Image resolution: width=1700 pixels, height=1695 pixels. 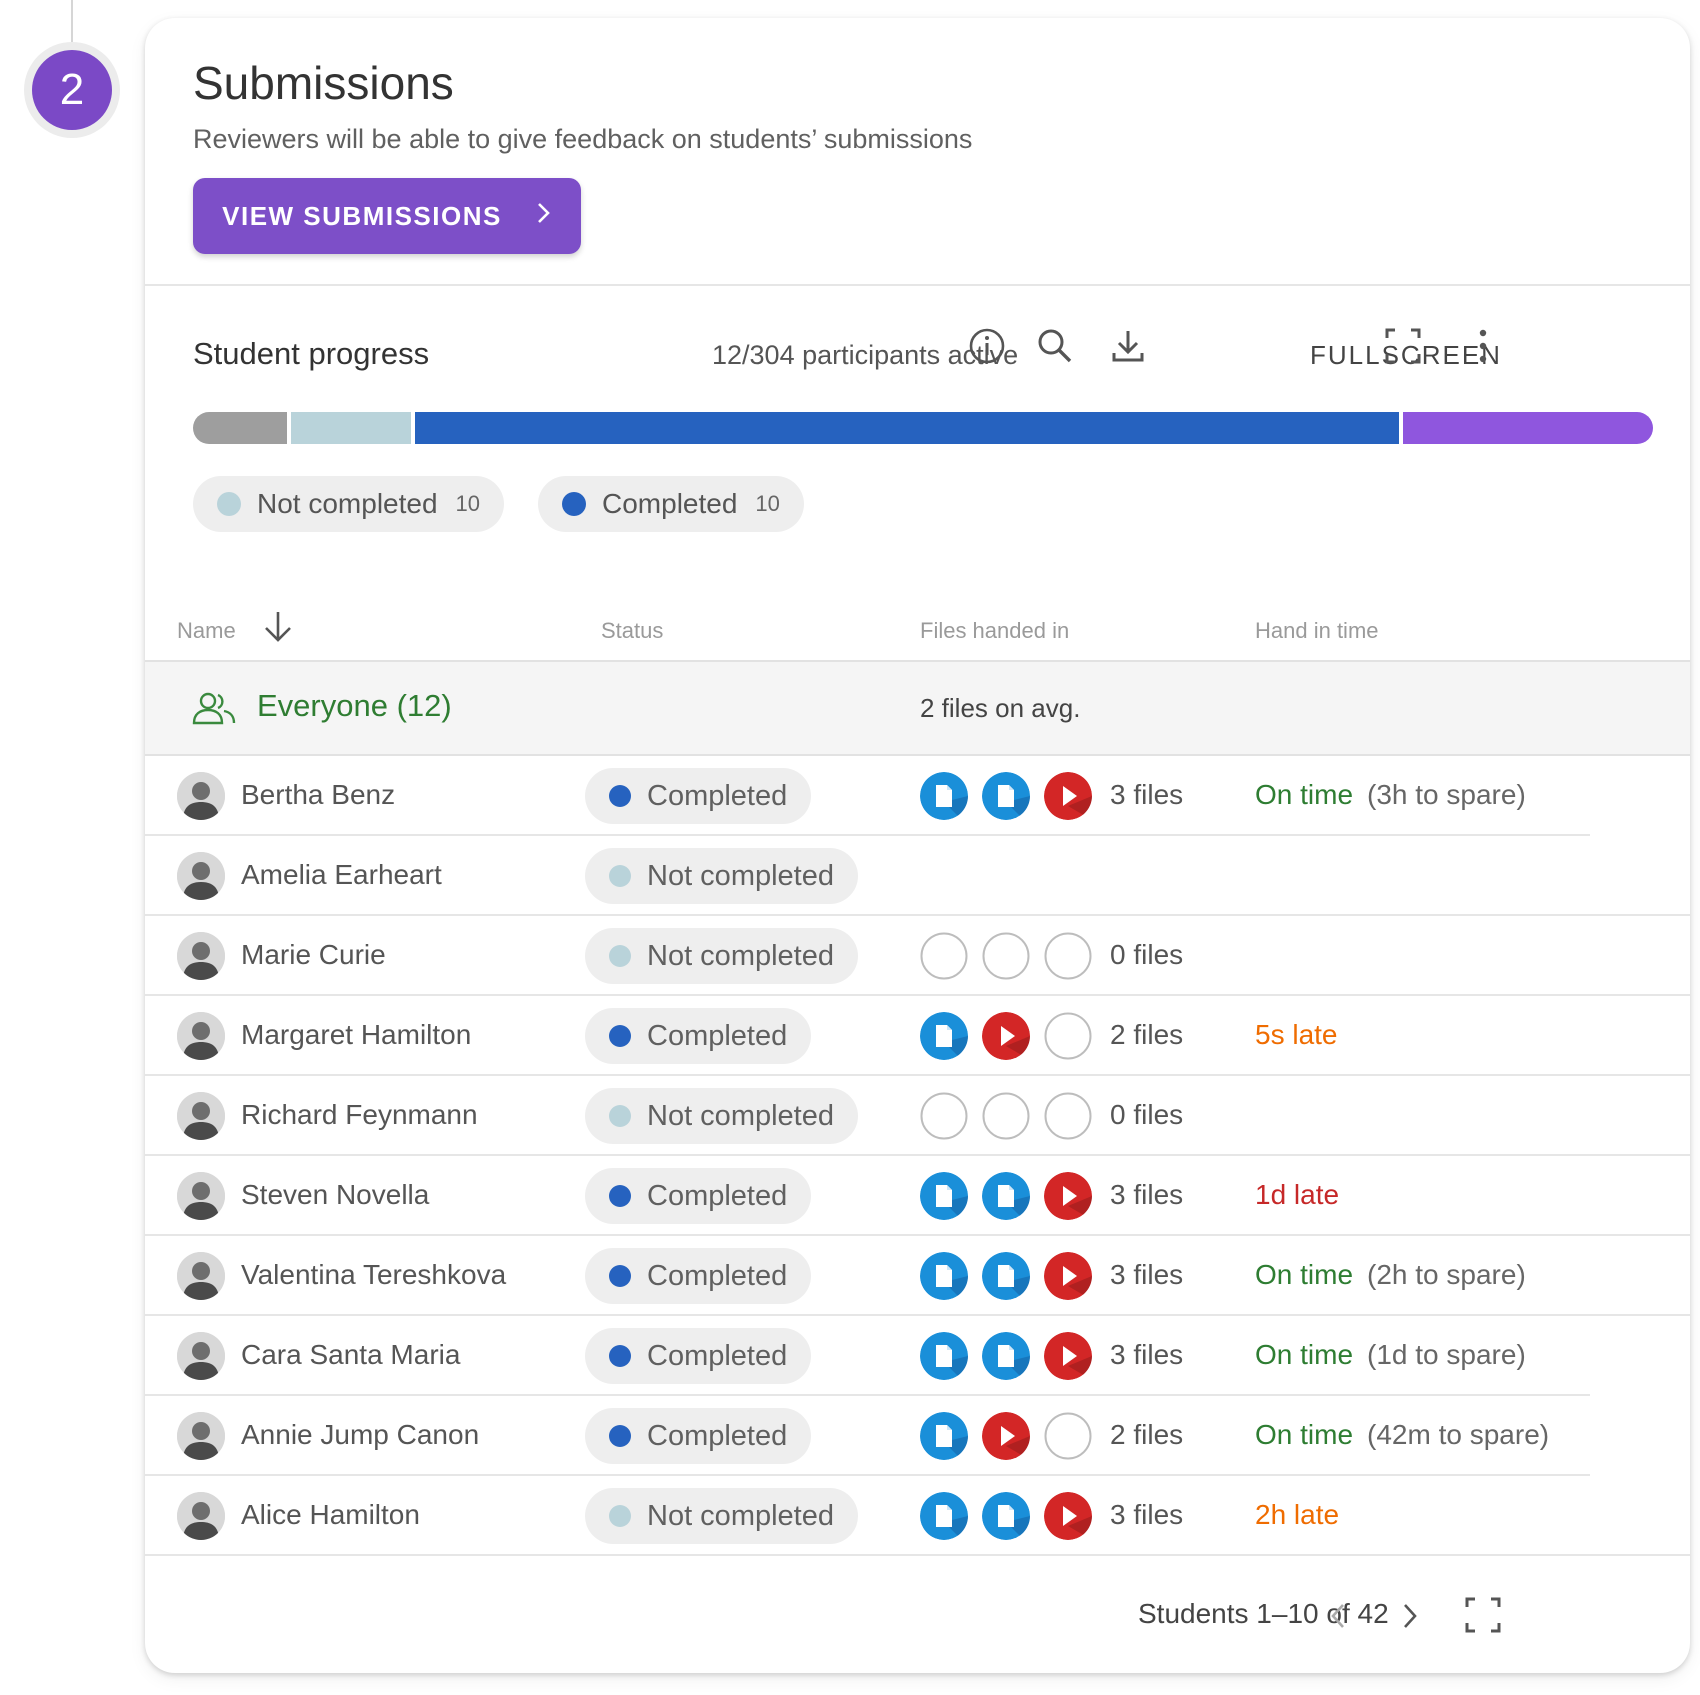 I want to click on hand-in-spare: (2h to spare), so click(x=1446, y=1274).